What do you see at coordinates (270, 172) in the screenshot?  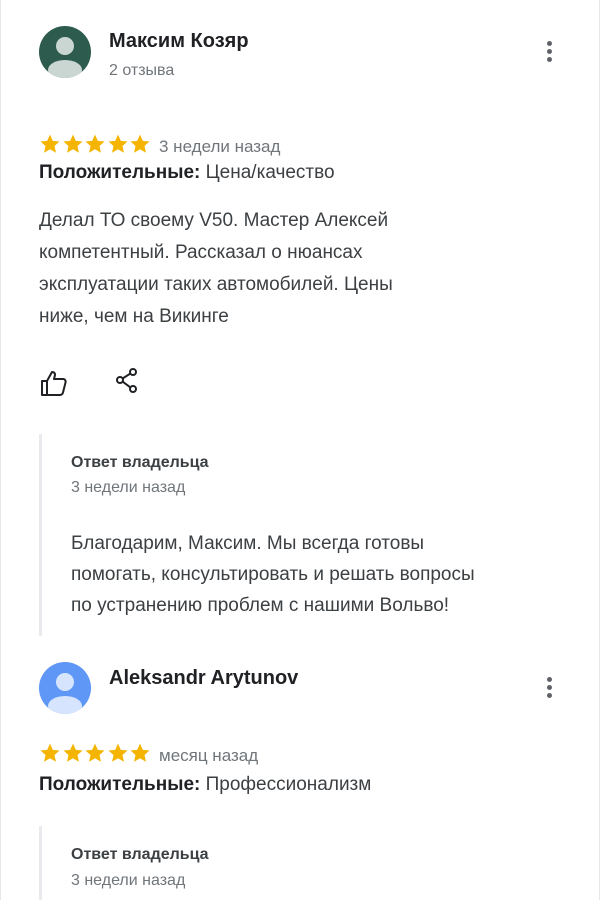 I see `positives-value: Цена/качество` at bounding box center [270, 172].